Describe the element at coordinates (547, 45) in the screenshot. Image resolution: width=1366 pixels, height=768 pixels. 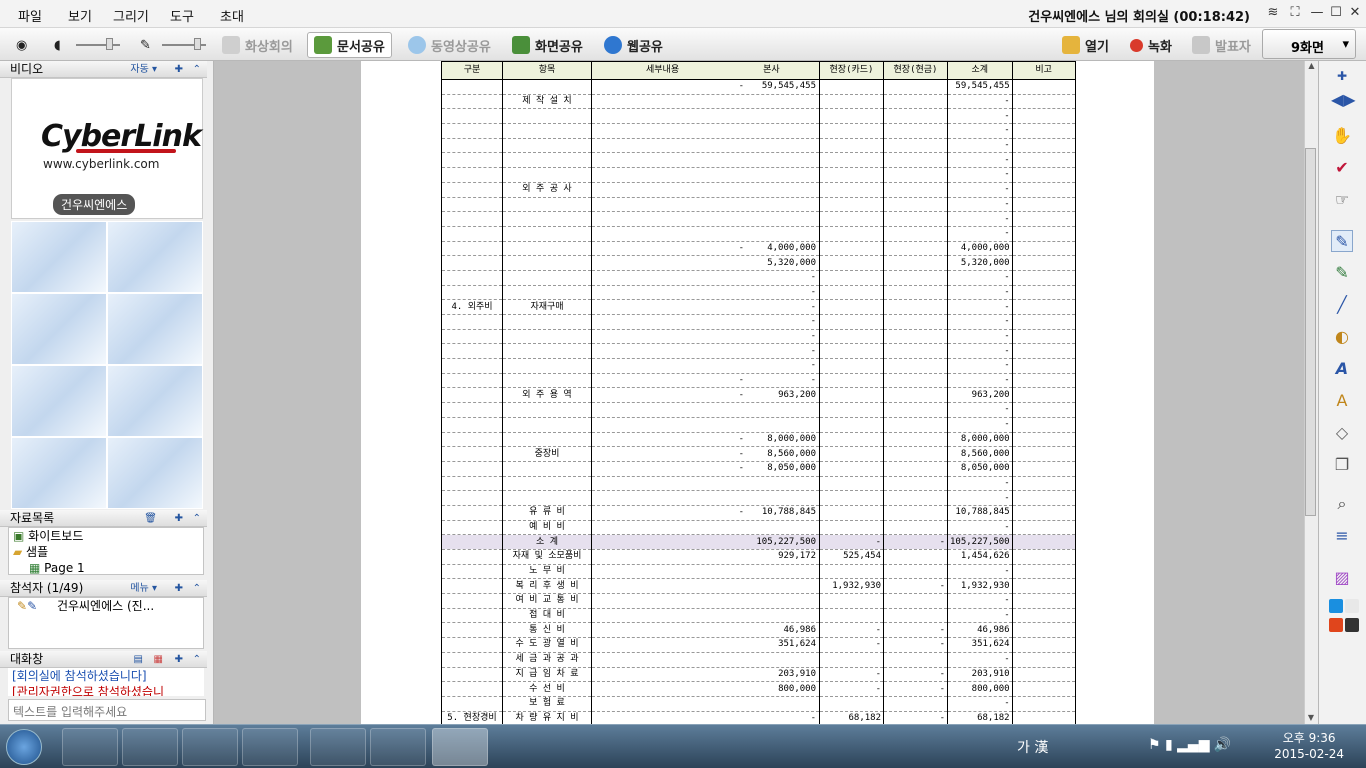
I see `screen-share-button: 화면공유` at that location.